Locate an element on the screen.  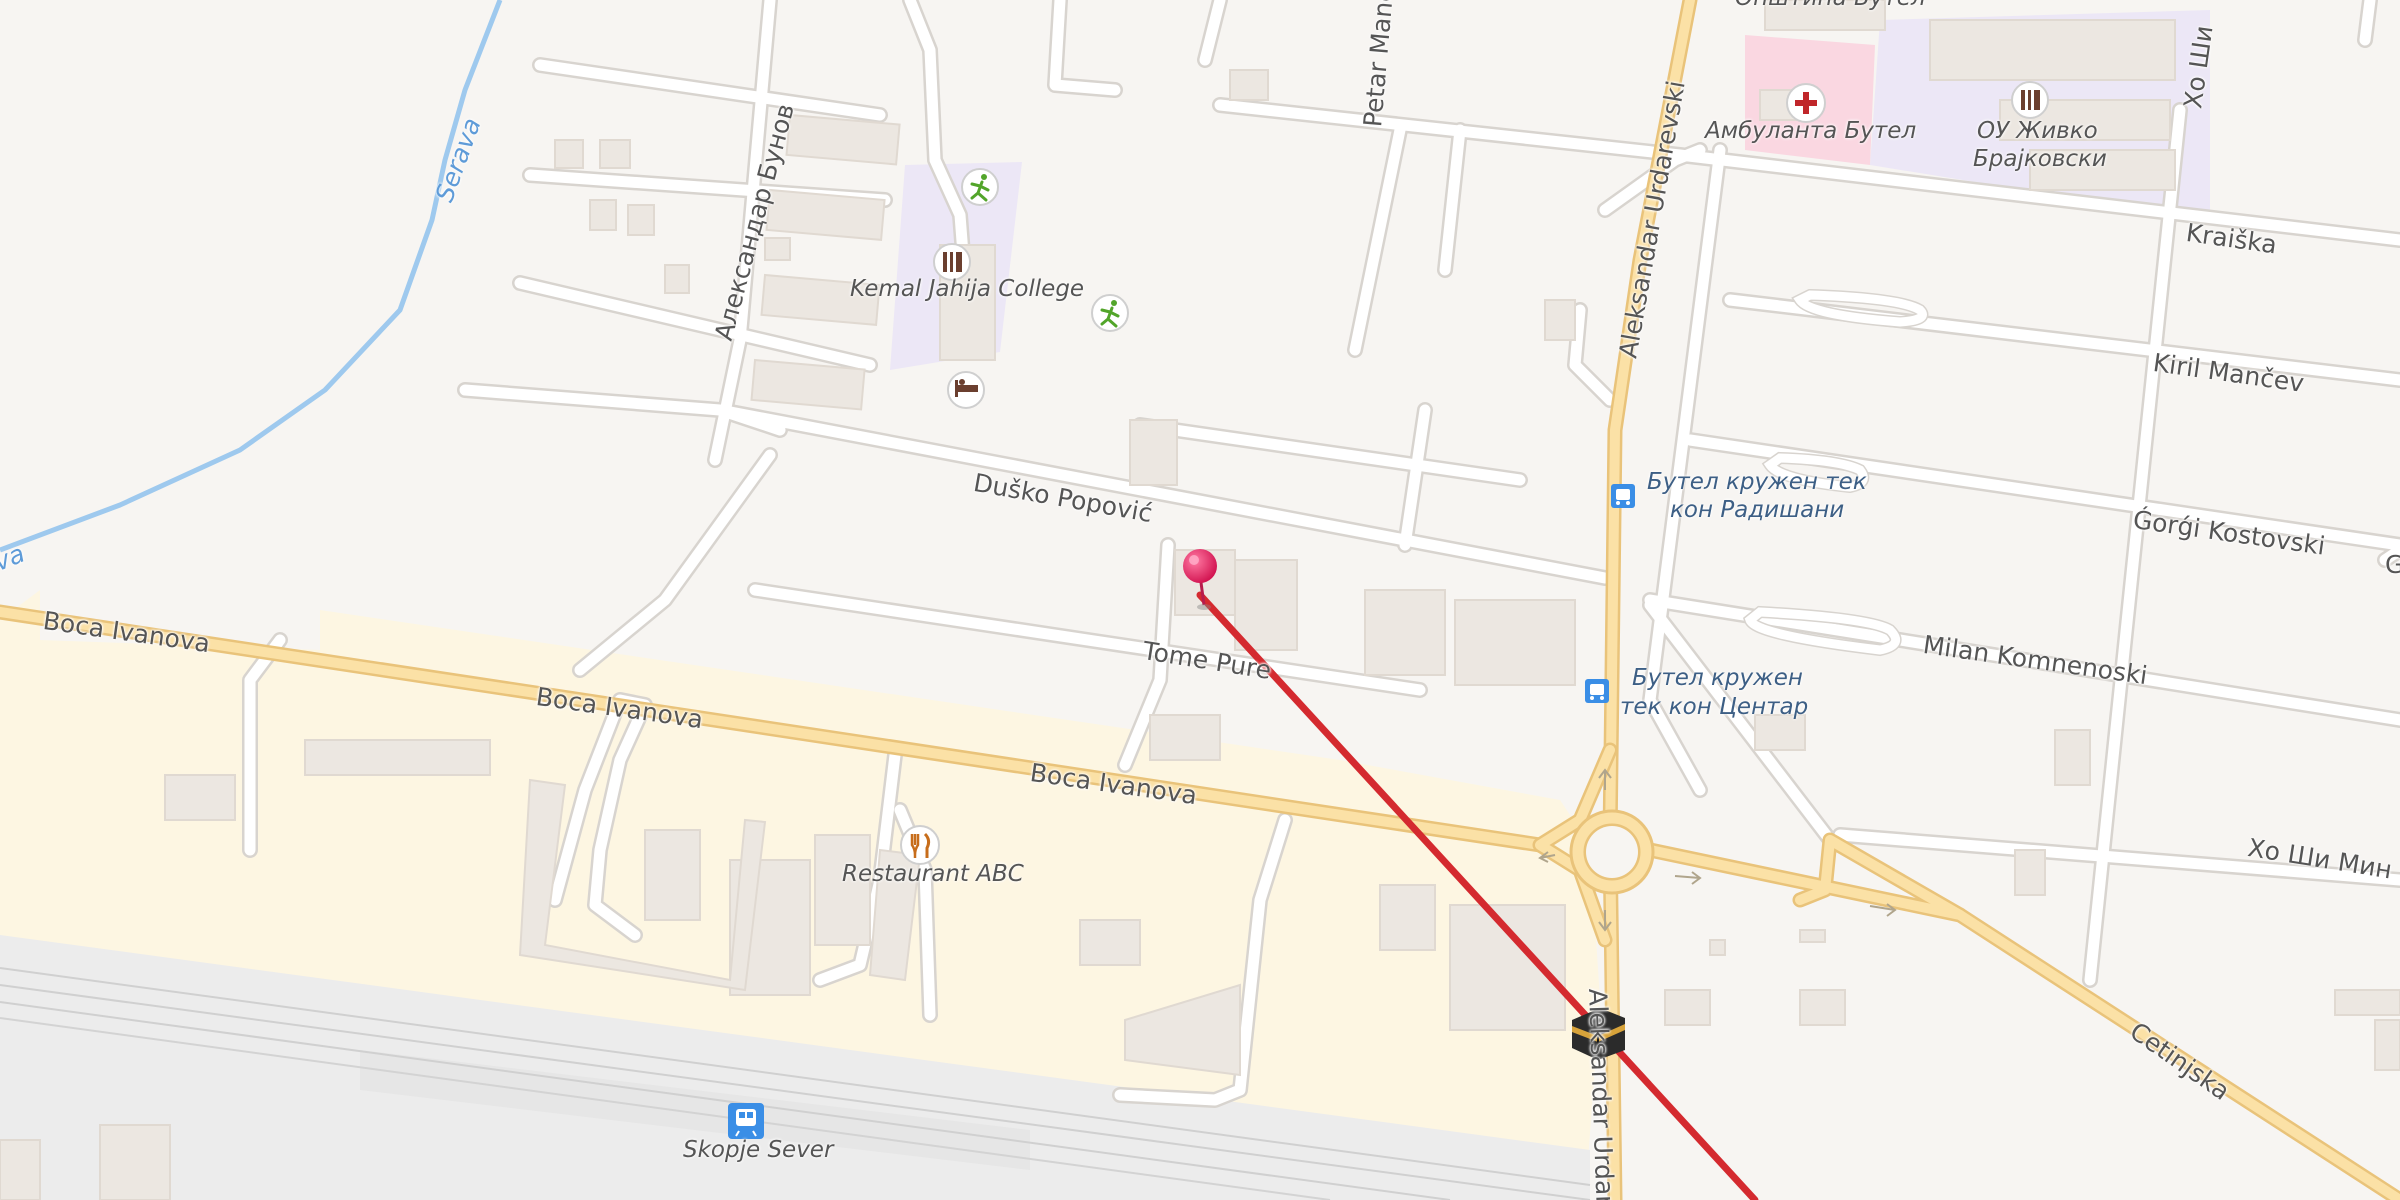
poi-label-opstina-butel: Општина Бутел is located at coordinates (1830, 5).